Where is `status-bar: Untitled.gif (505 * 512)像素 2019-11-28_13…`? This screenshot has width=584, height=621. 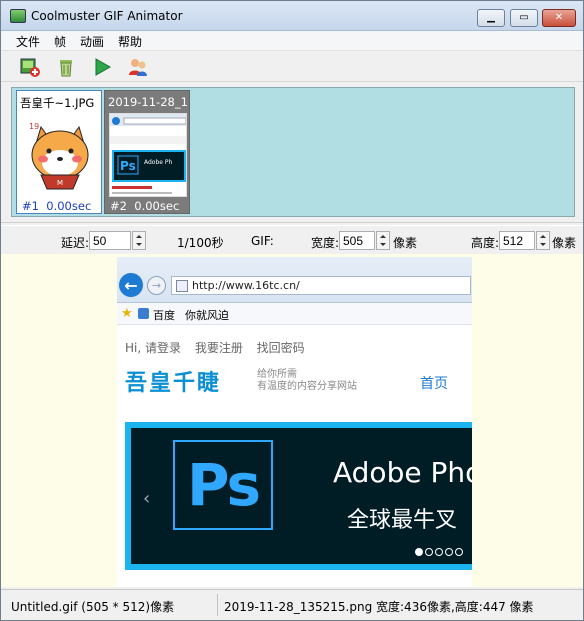
status-bar: Untitled.gif (505 * 512)像素 2019-11-28_13… is located at coordinates (292, 604).